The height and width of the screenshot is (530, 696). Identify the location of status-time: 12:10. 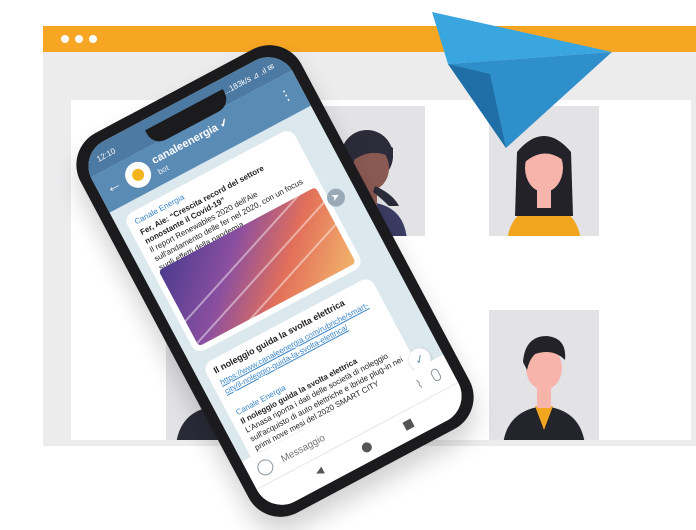
(106, 155).